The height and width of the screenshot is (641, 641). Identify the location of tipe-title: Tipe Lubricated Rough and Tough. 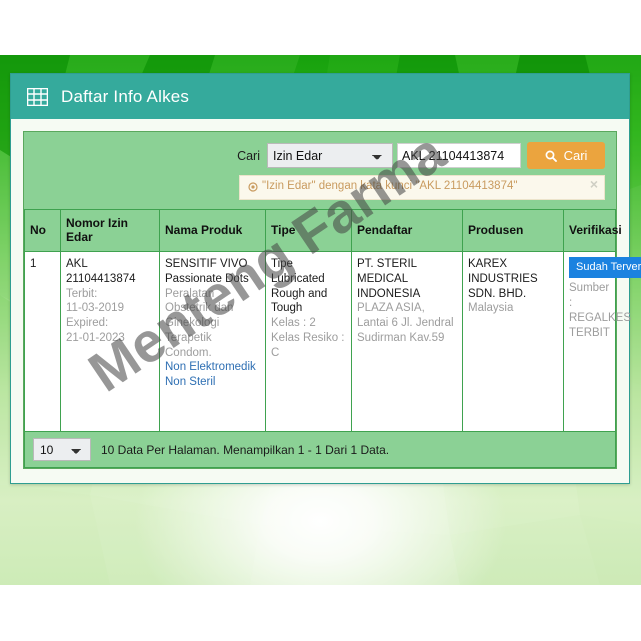
(299, 286).